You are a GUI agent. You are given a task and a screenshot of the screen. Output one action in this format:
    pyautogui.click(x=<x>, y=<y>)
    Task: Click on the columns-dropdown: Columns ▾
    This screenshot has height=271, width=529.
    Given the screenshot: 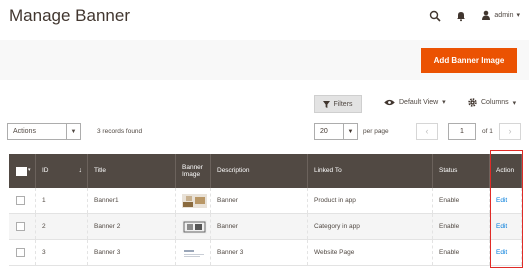 What is the action you would take?
    pyautogui.click(x=492, y=102)
    